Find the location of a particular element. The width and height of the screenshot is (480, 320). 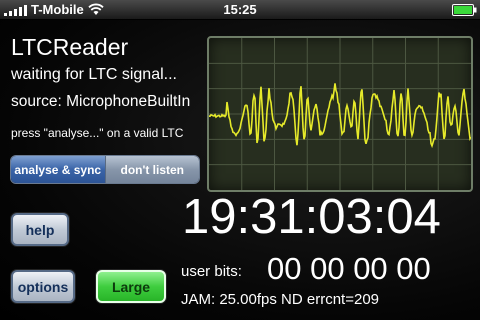

user-bits-label: user bits: is located at coordinates (211, 271).